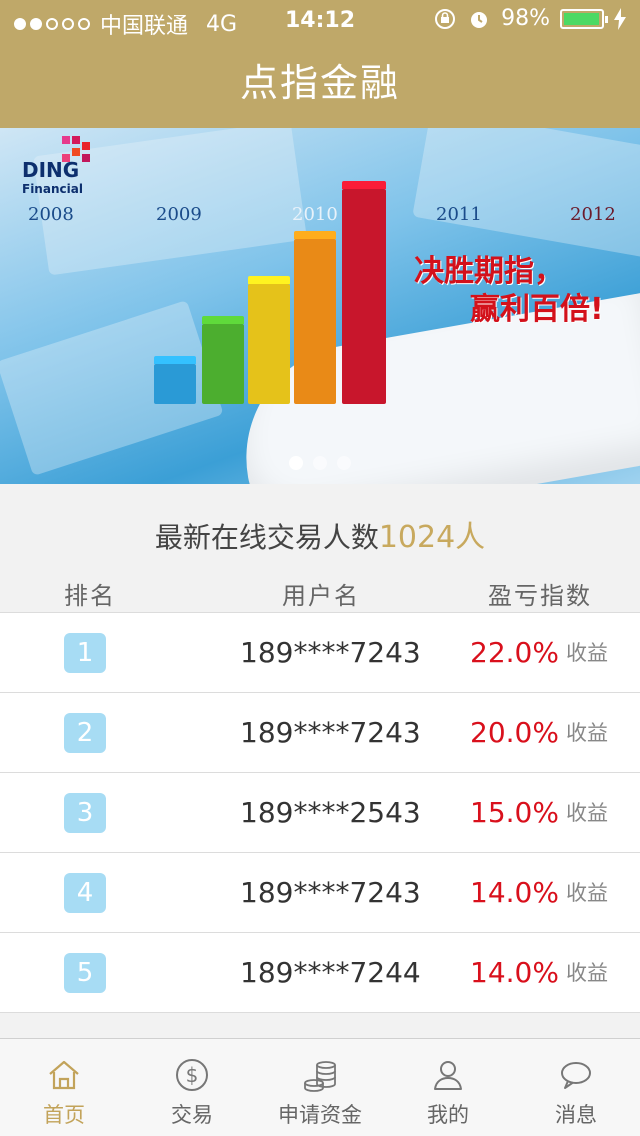  What do you see at coordinates (315, 321) in the screenshot?
I see `chart-bar-orange` at bounding box center [315, 321].